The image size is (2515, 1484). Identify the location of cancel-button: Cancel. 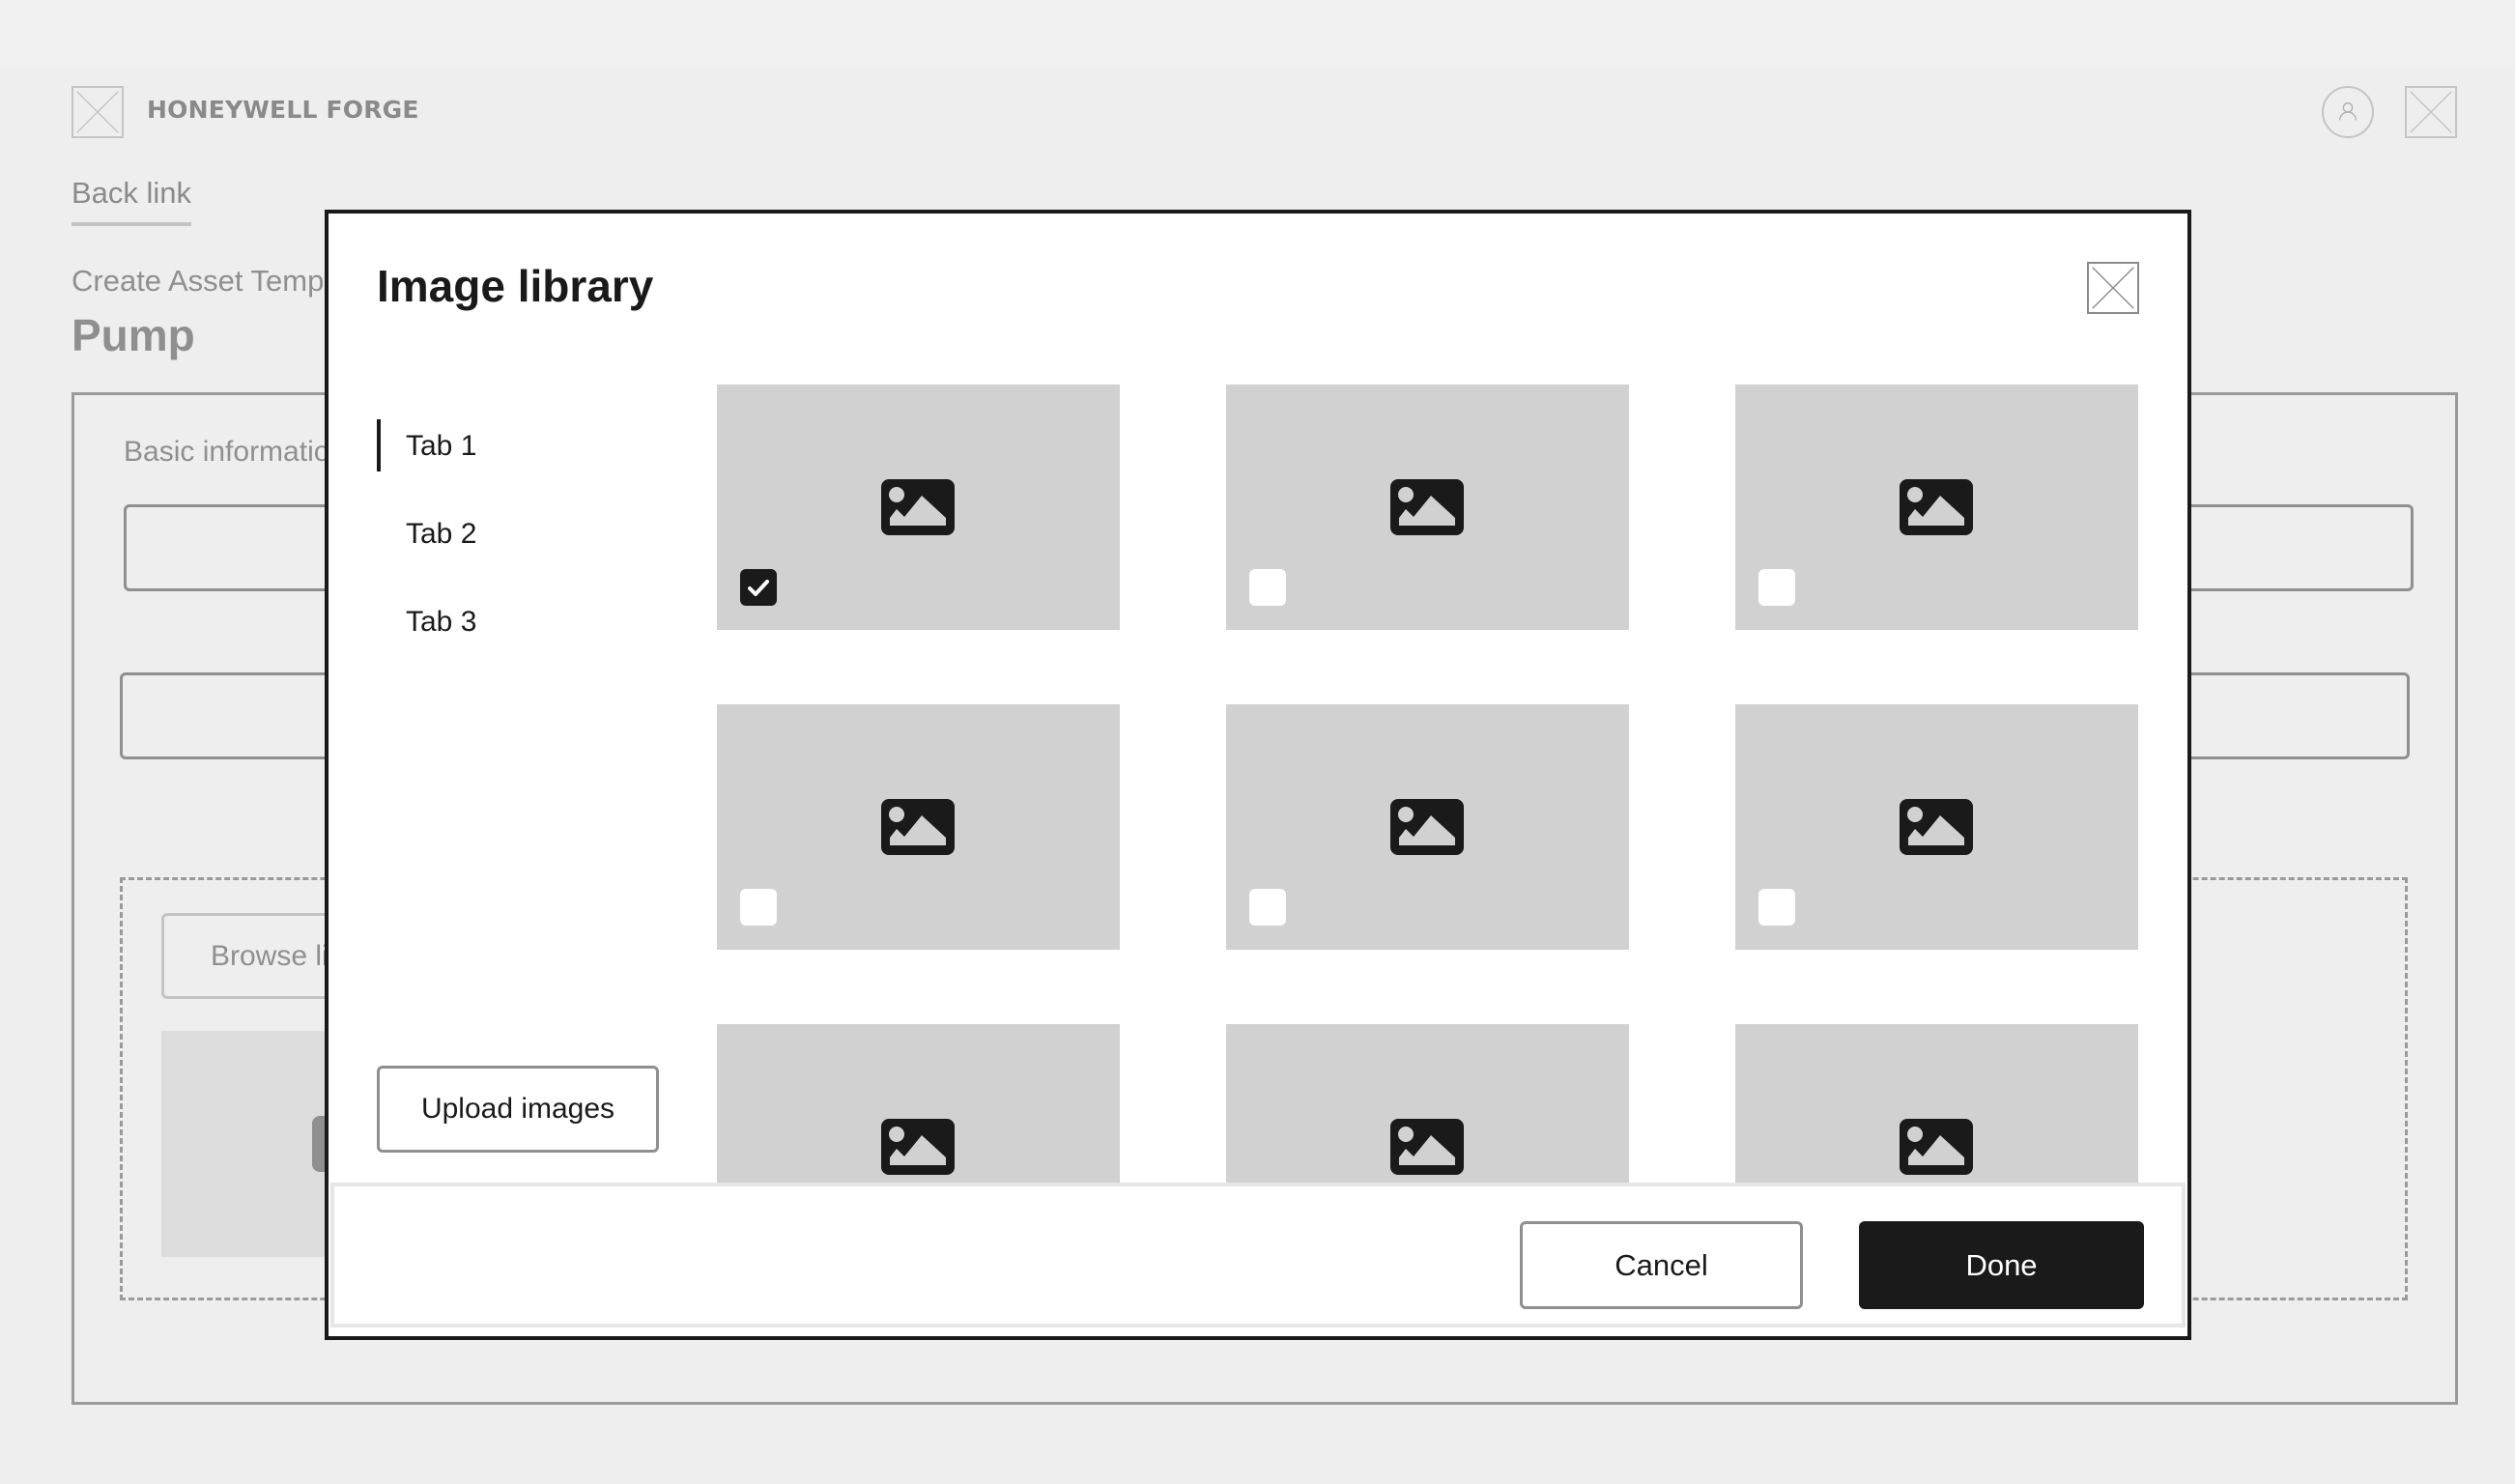
(1661, 1265).